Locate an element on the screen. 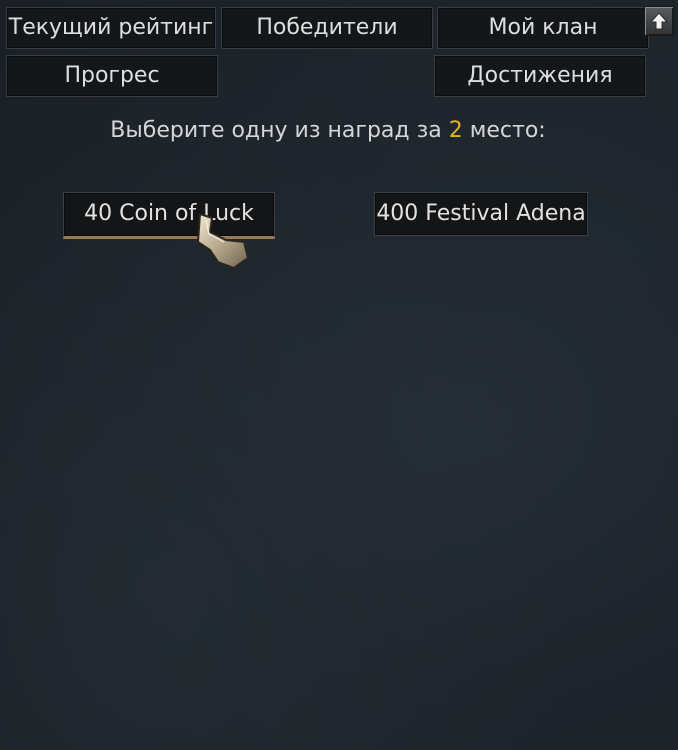  reward-button-festival-adena: 400 Festival Adena is located at coordinates (481, 214).